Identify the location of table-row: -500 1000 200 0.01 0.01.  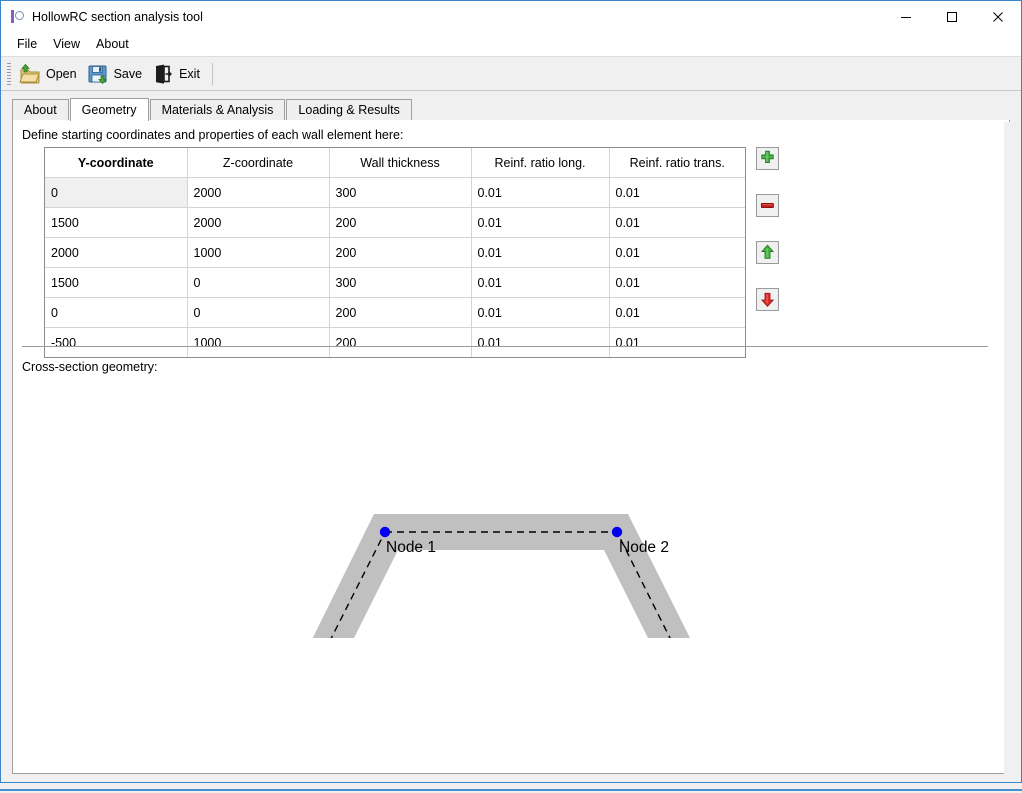
(395, 342).